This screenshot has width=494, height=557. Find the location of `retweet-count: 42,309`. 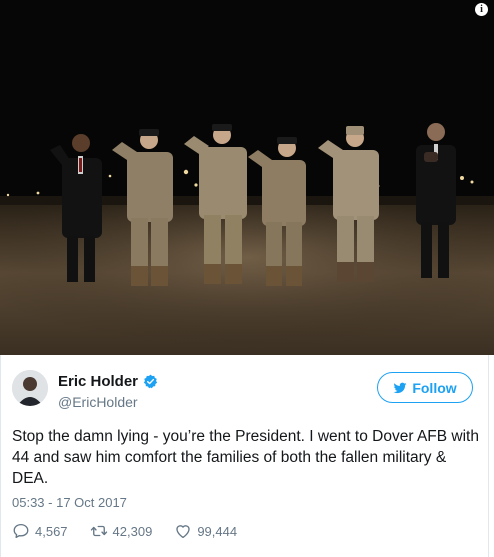

retweet-count: 42,309 is located at coordinates (132, 531).